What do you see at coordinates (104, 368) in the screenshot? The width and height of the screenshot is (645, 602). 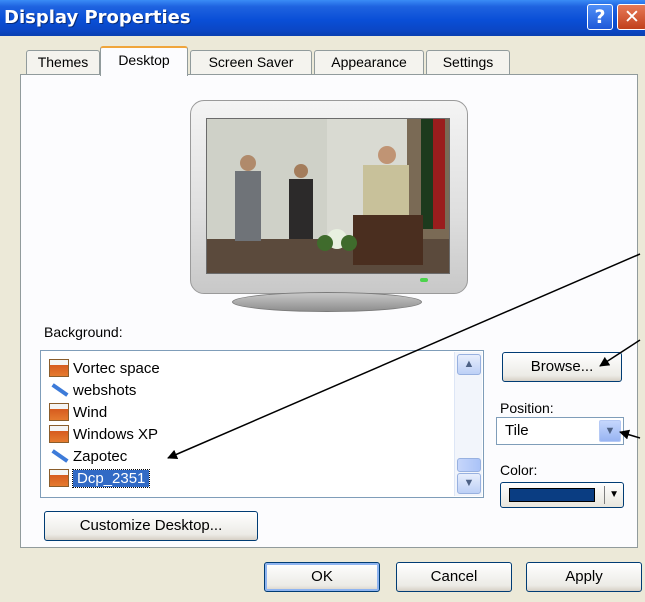 I see `list-item: Vortec space` at bounding box center [104, 368].